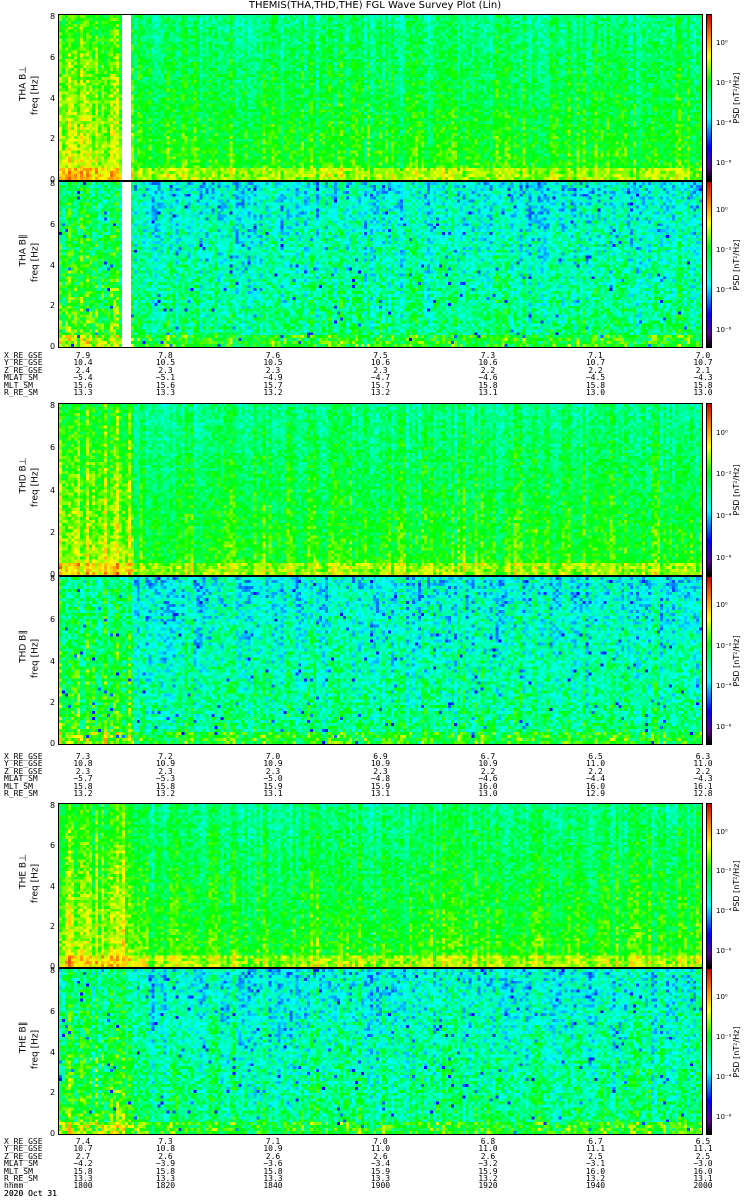 Image resolution: width=750 pixels, height=1200 pixels. What do you see at coordinates (595, 1186) in the screenshot?
I see `ephemeris-value: 1940` at bounding box center [595, 1186].